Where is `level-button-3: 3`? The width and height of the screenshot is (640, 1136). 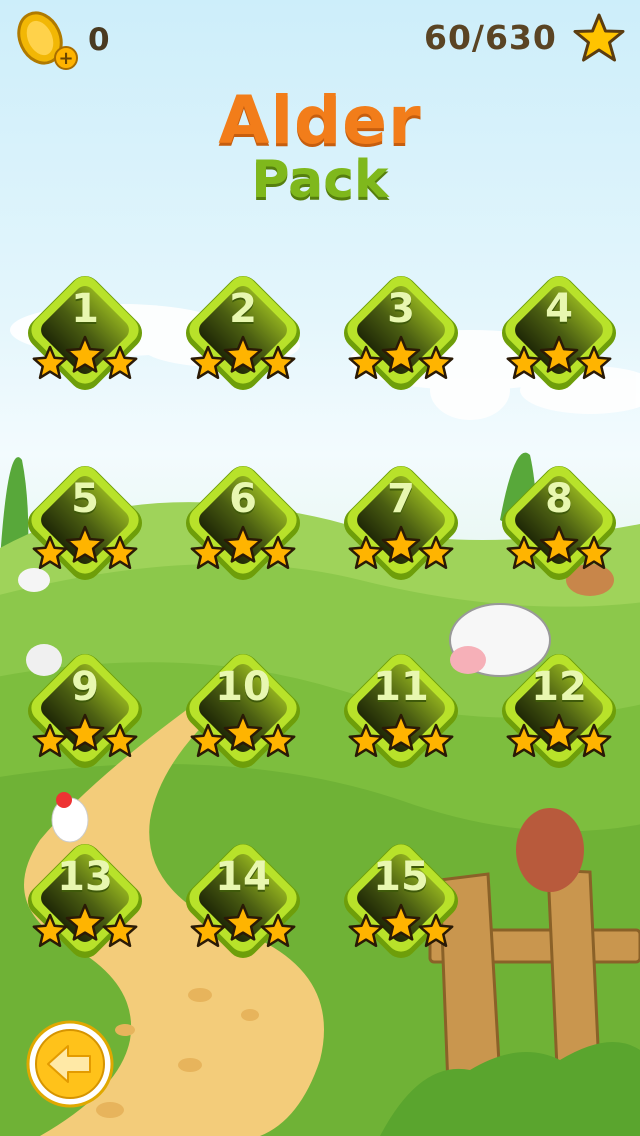
level-button-3: 3 is located at coordinates (401, 333).